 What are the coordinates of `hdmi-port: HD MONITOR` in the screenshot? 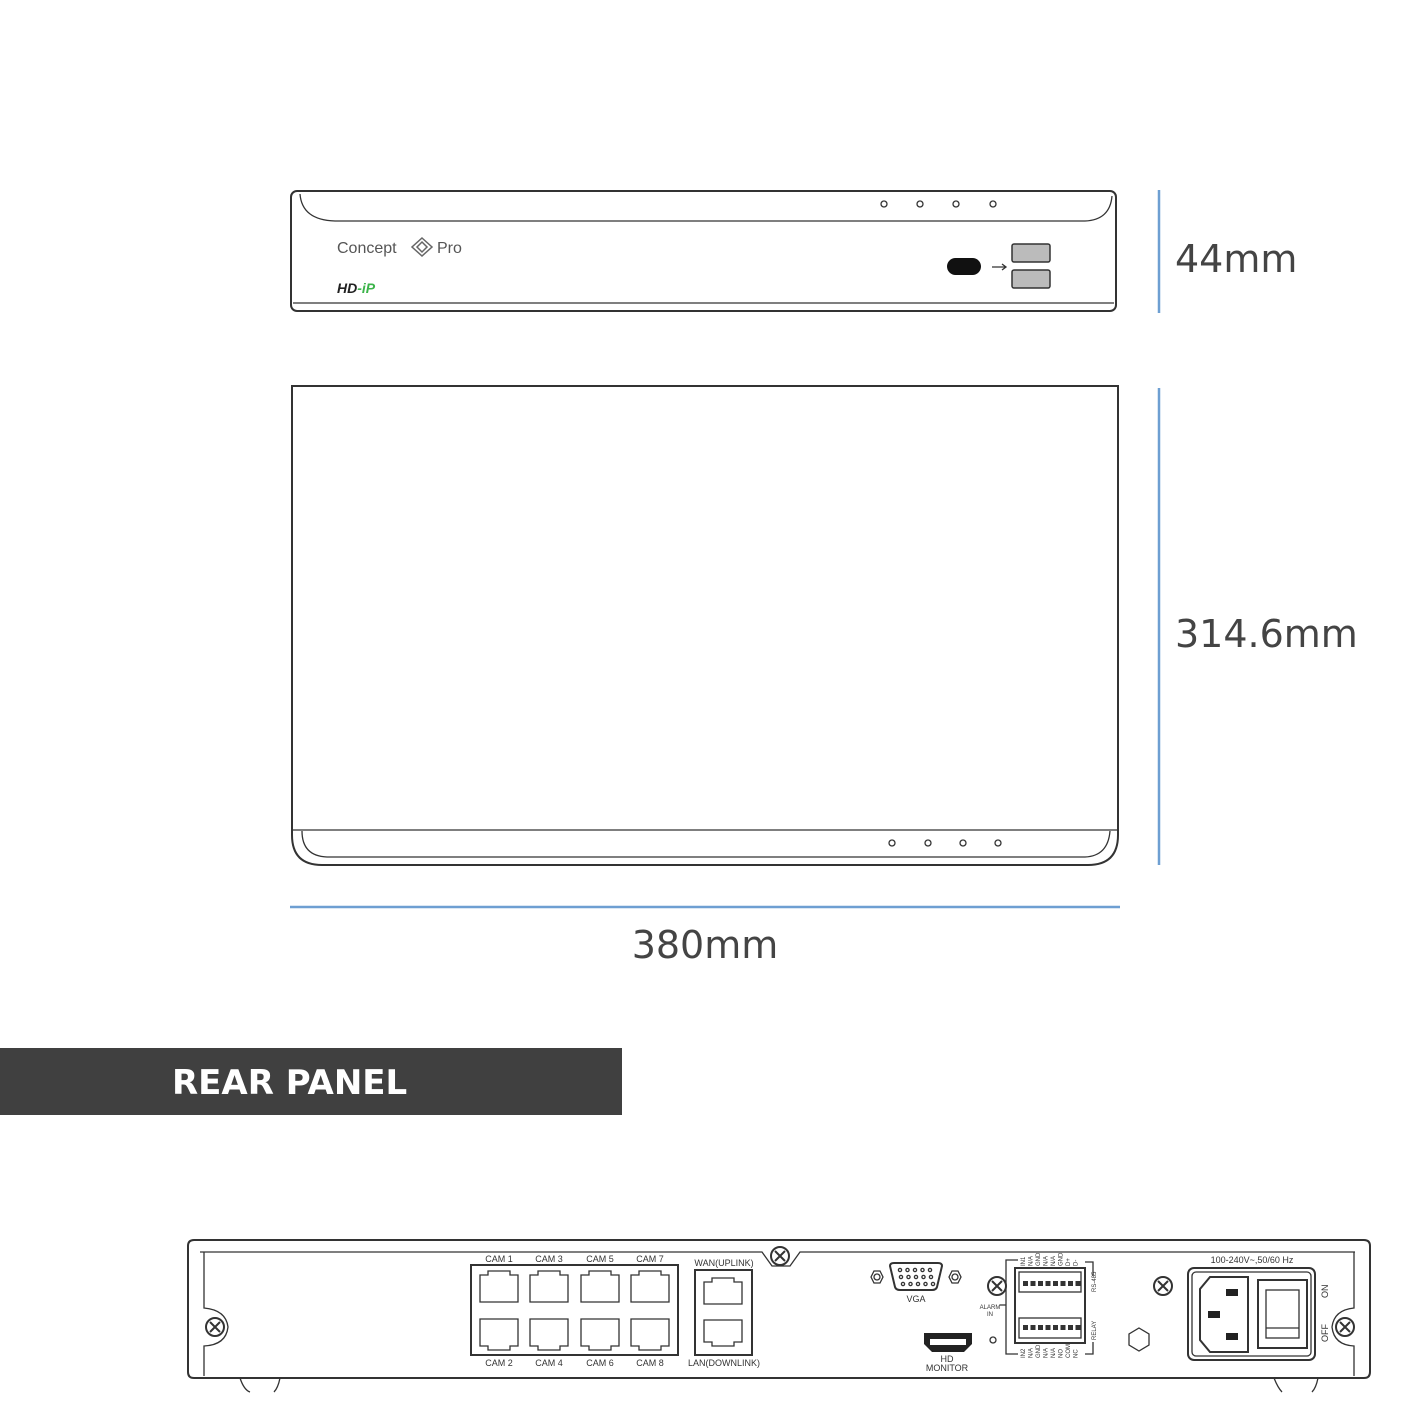 It's located at (948, 1353).